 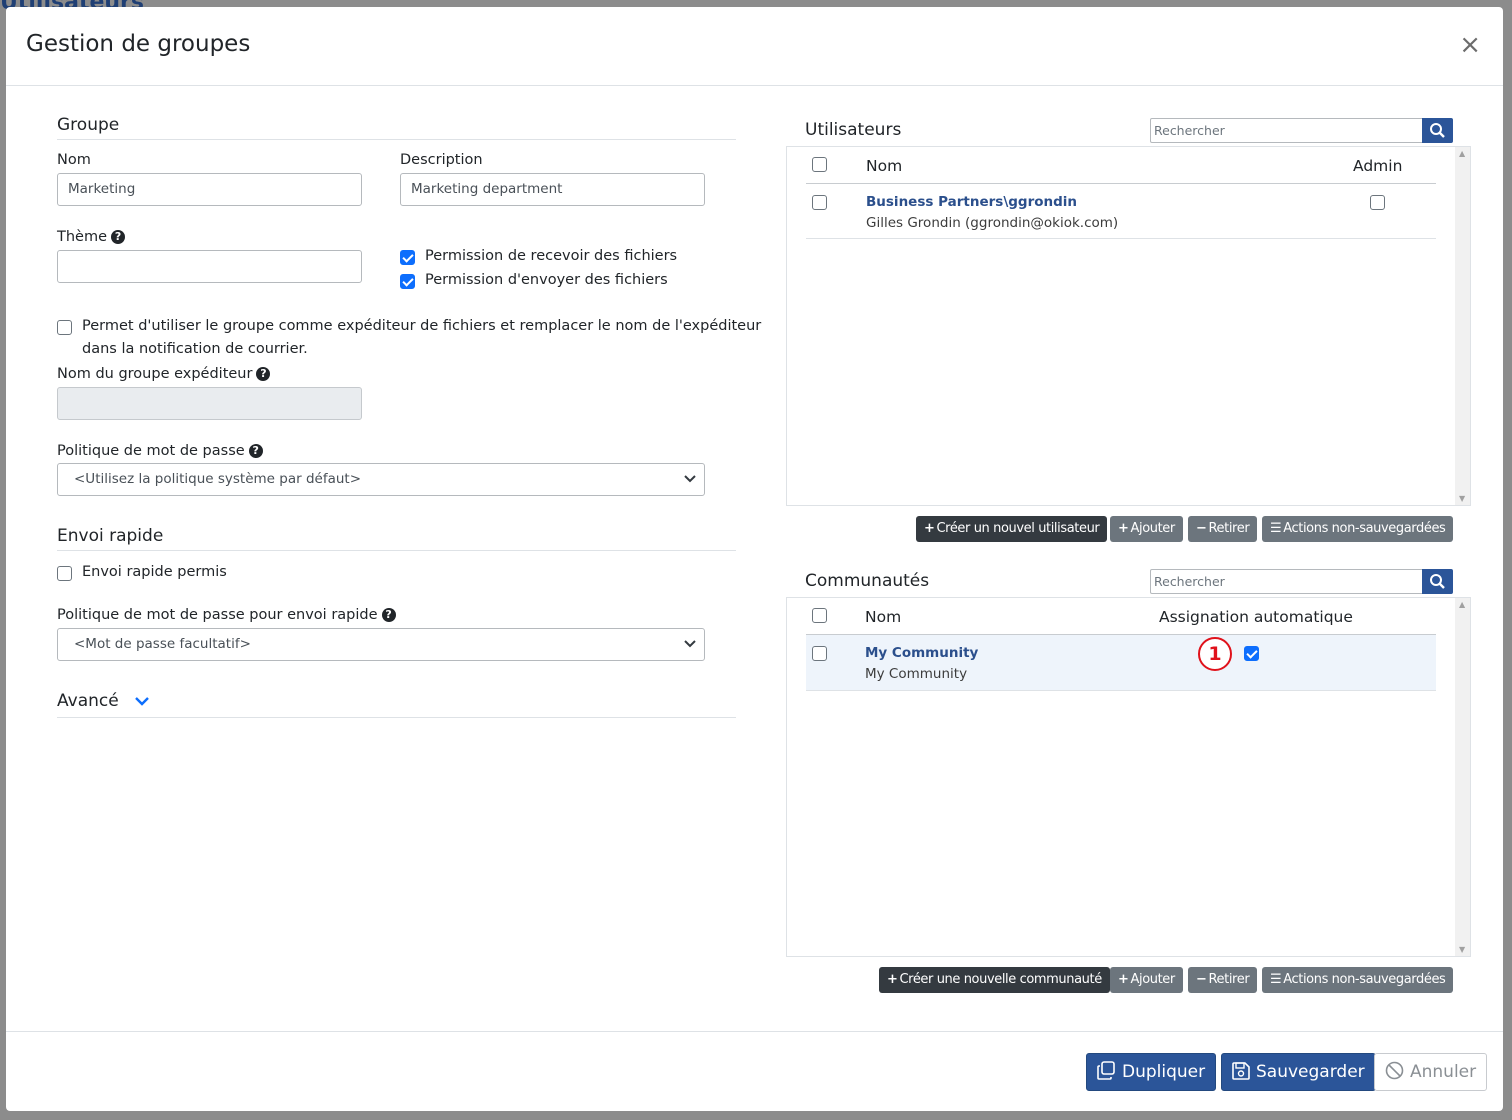 I want to click on group-as-sender-label-line2: dans la notification de courrier., so click(x=195, y=349).